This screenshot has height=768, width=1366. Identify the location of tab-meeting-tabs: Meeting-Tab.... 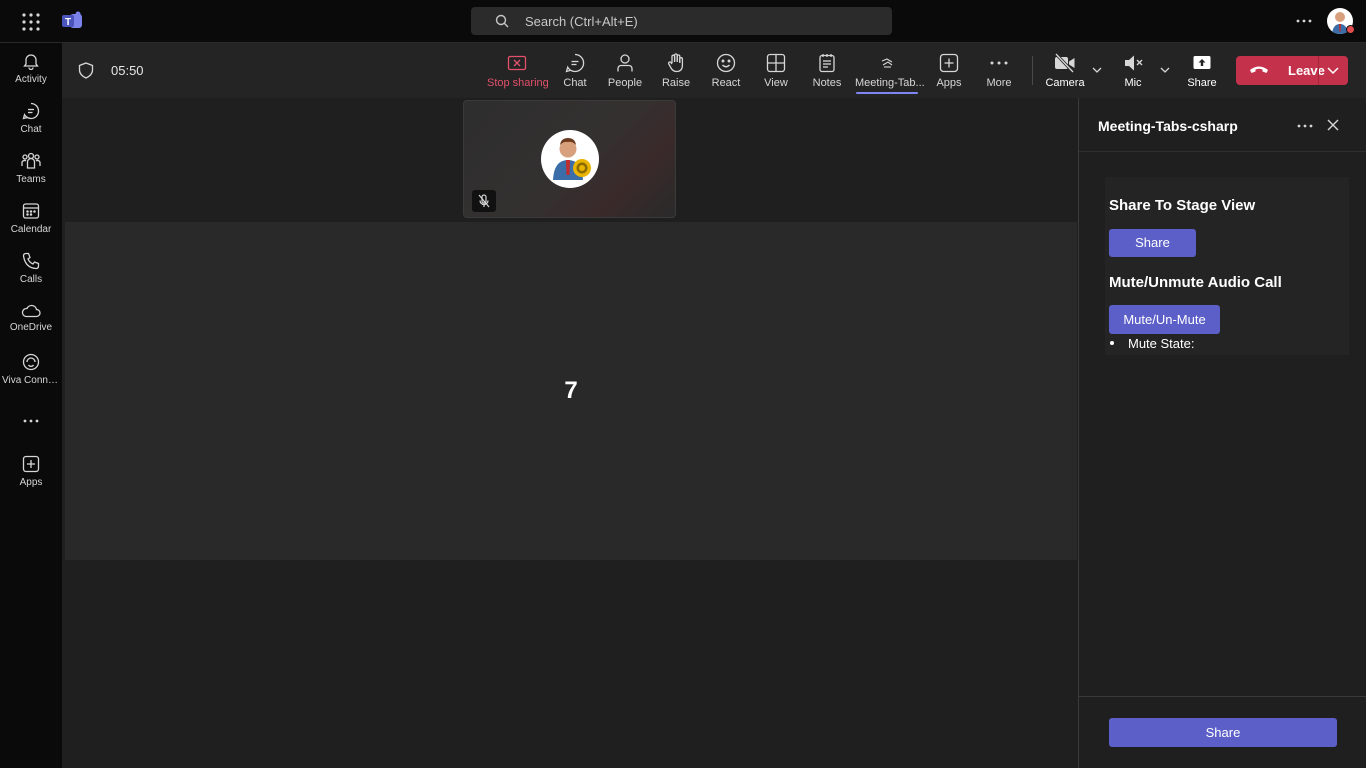
(890, 73).